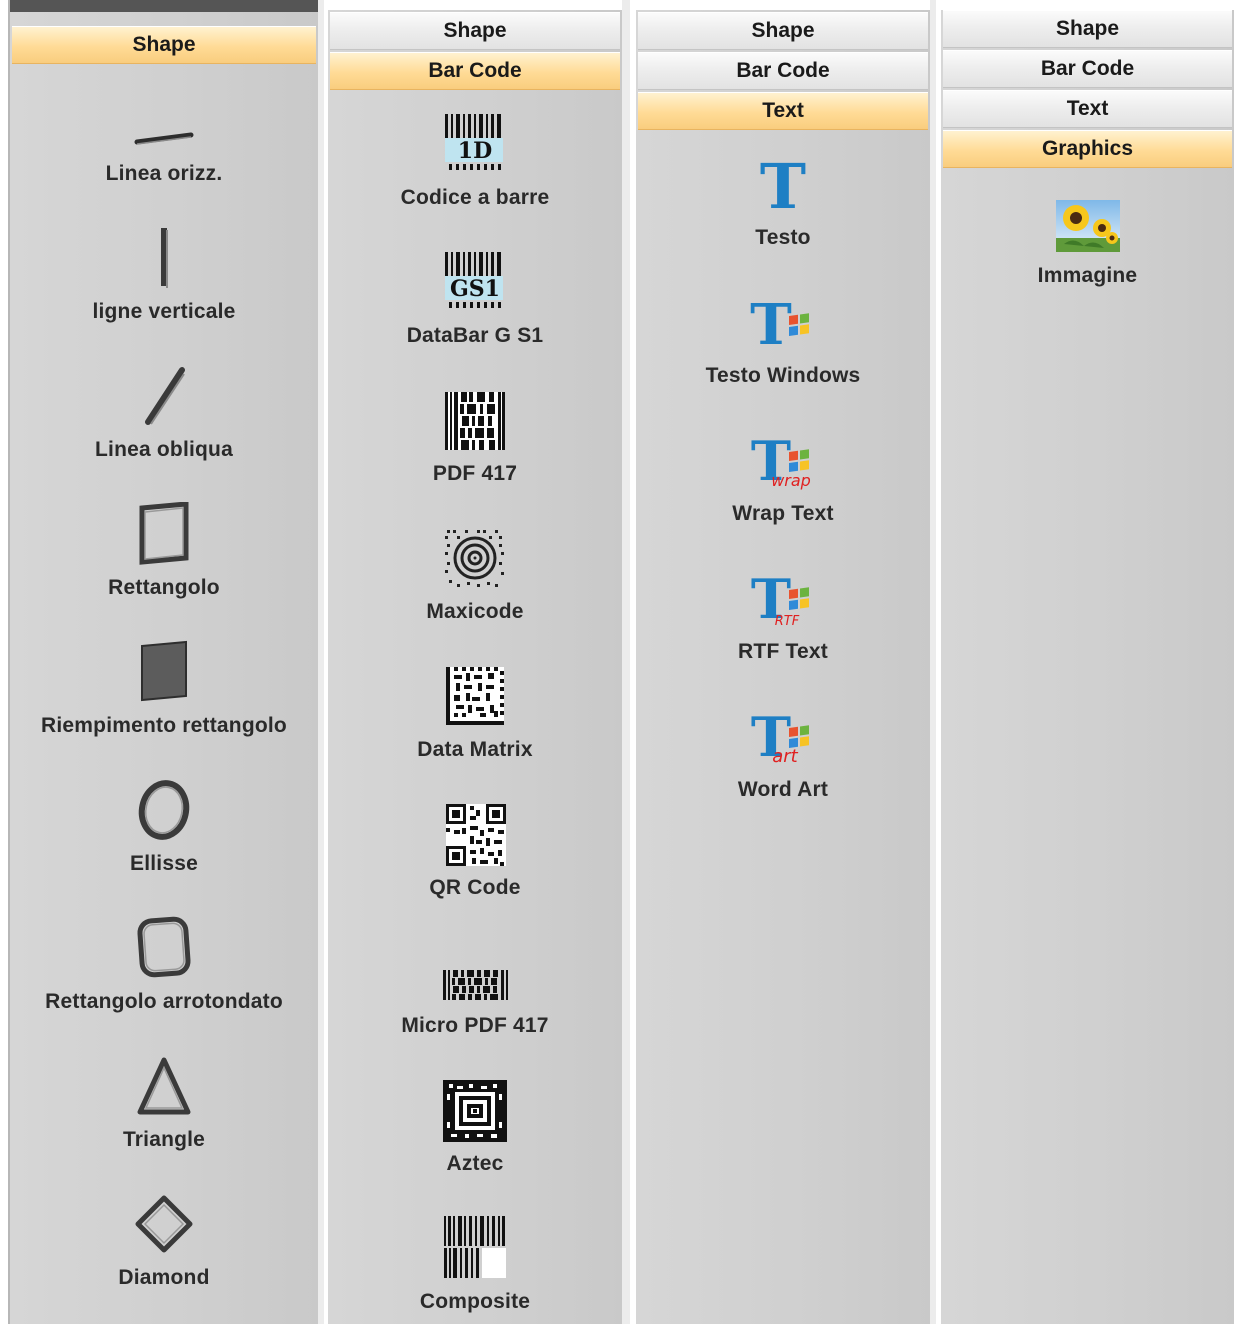 The width and height of the screenshot is (1234, 1324). What do you see at coordinates (164, 311) in the screenshot?
I see `tool-label: ligne verticale` at bounding box center [164, 311].